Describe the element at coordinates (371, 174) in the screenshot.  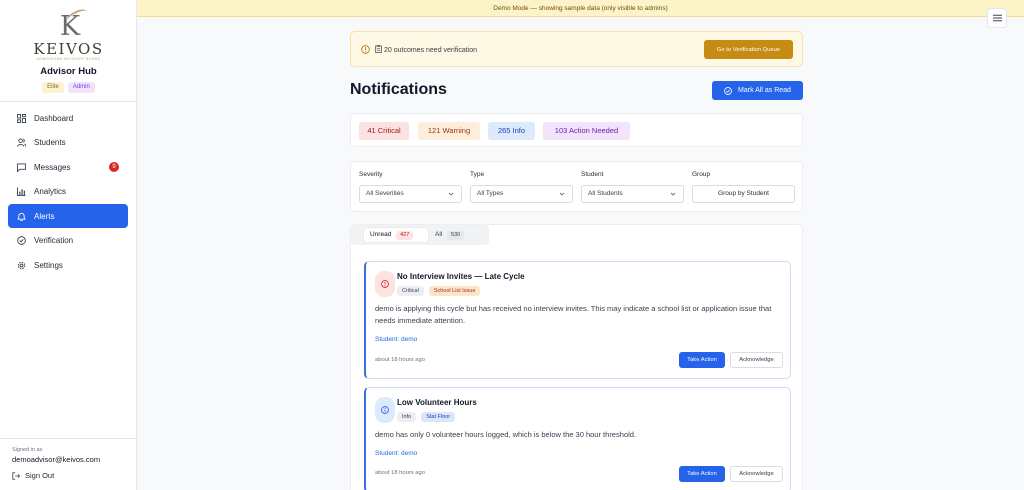
I see `severity-label: Severity` at that location.